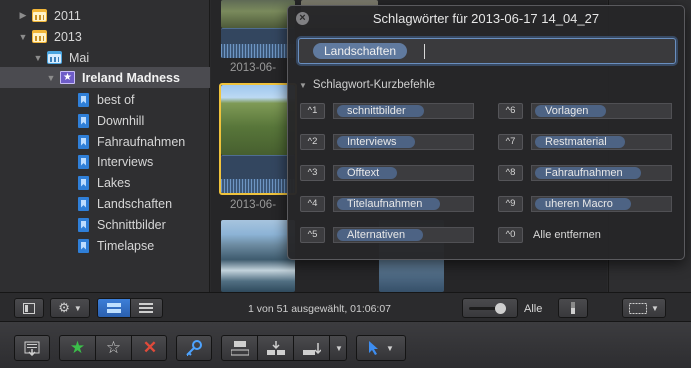 Image resolution: width=691 pixels, height=368 pixels. What do you see at coordinates (510, 173) in the screenshot?
I see `shortcut-key: ^8` at bounding box center [510, 173].